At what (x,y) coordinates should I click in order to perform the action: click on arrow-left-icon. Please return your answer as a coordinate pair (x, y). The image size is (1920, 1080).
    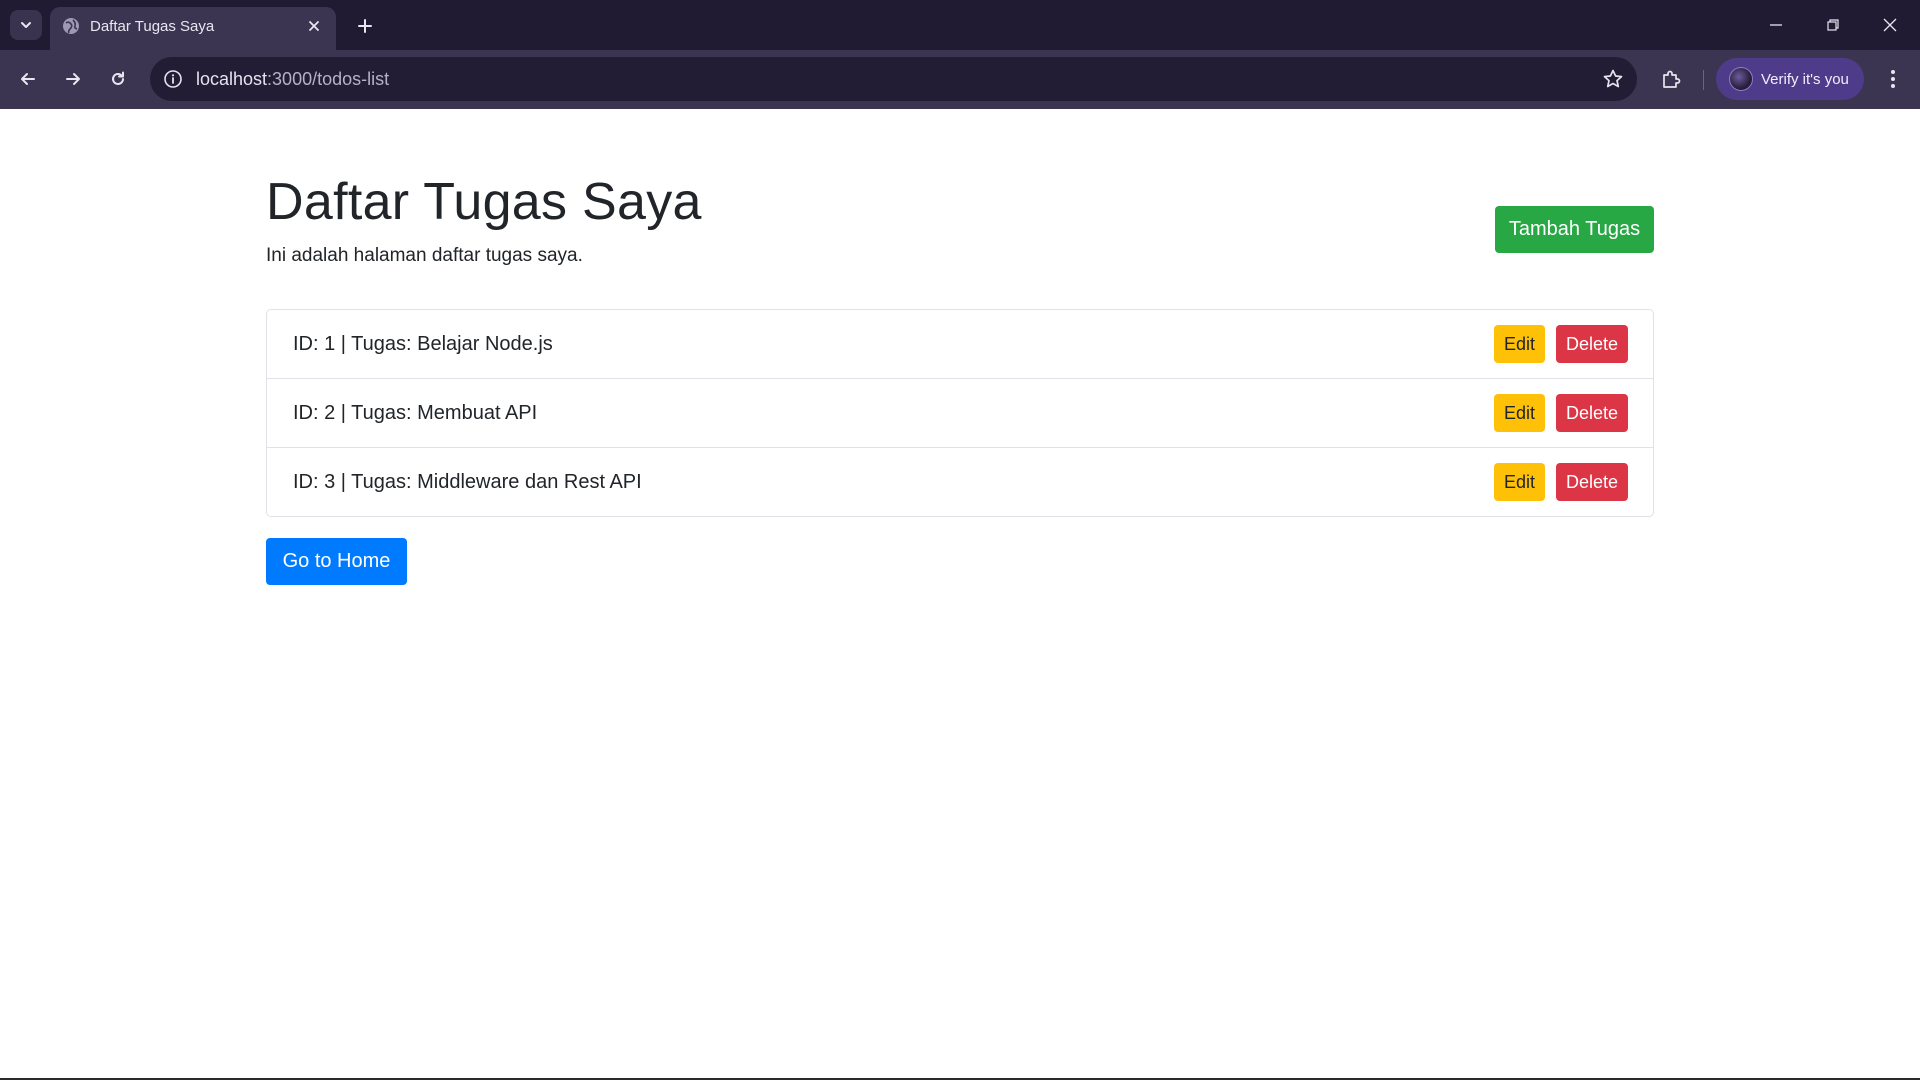
    Looking at the image, I should click on (28, 79).